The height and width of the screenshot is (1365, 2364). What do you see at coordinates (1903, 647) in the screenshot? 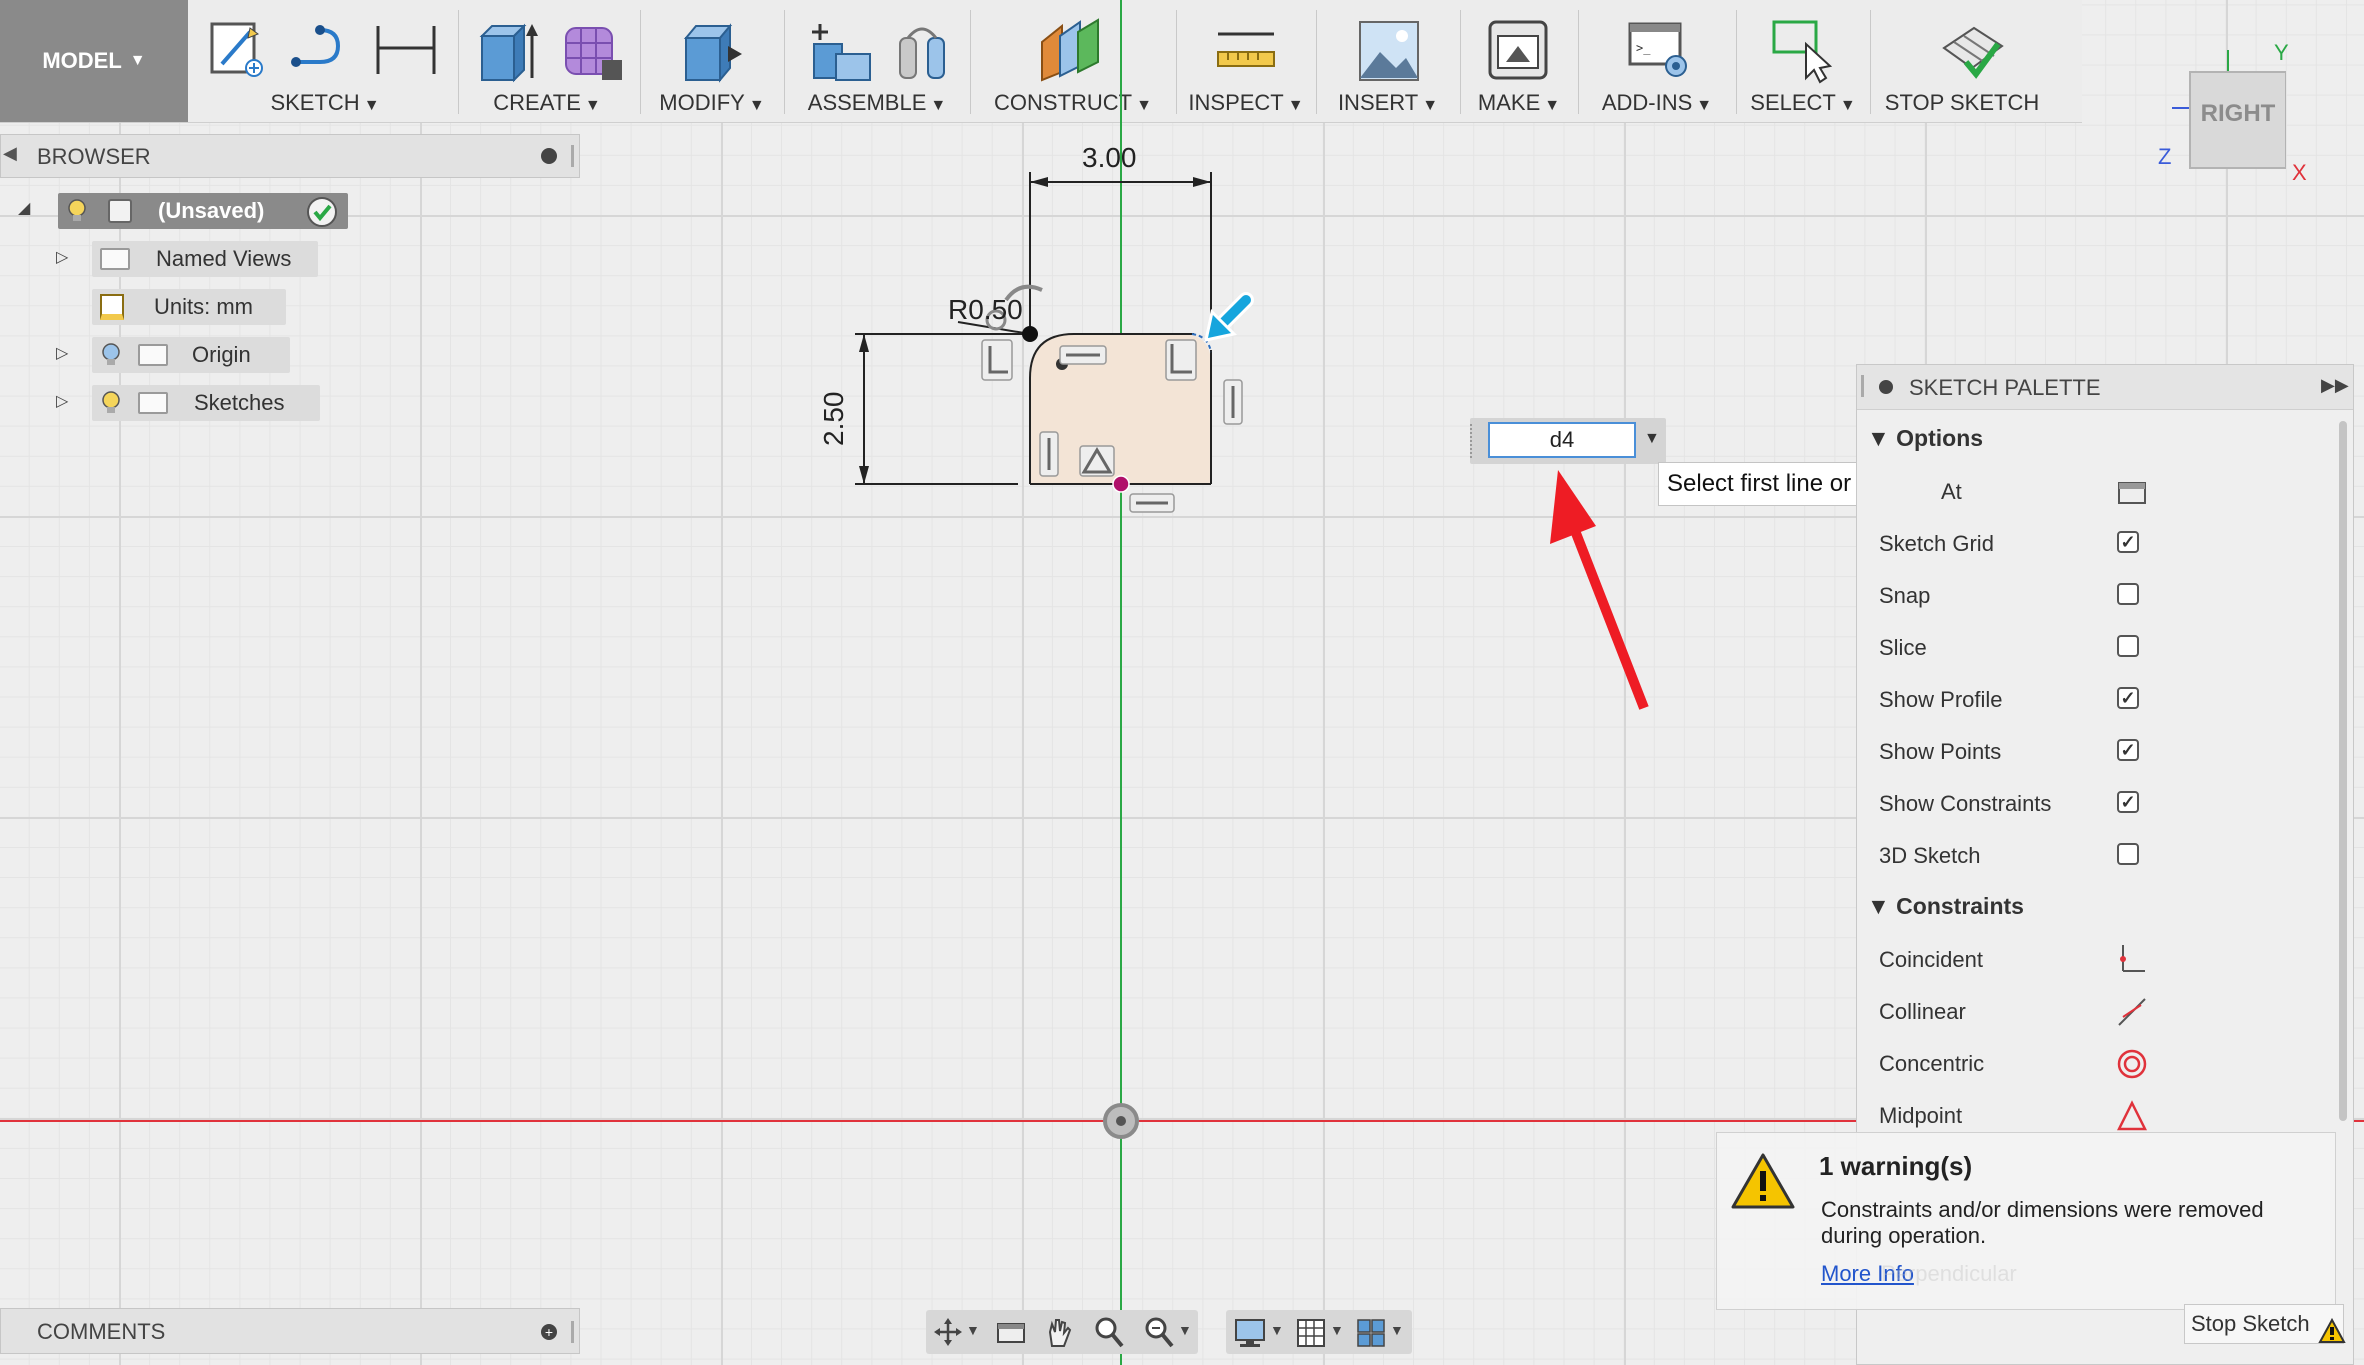
I see `option-label: Slice` at bounding box center [1903, 647].